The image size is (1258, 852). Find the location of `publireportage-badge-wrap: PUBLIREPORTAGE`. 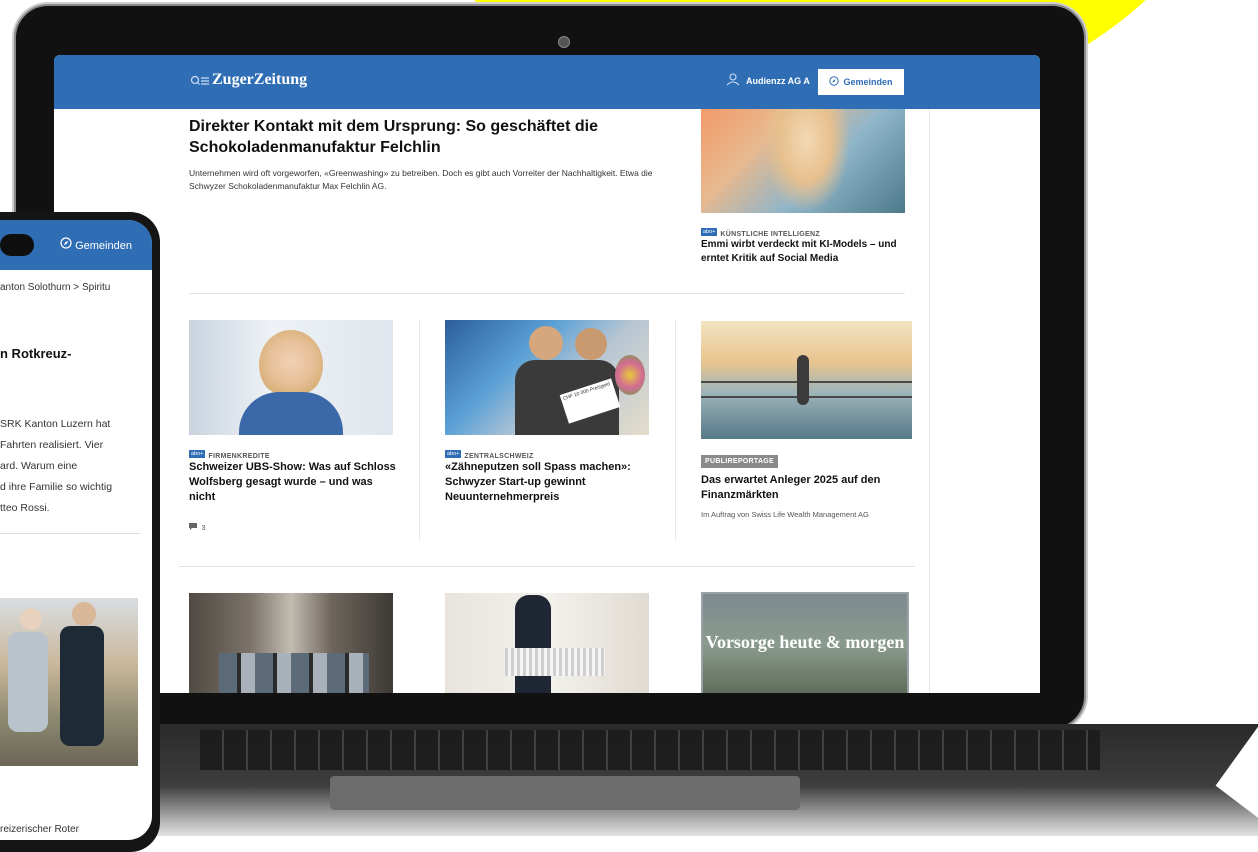

publireportage-badge-wrap: PUBLIREPORTAGE is located at coordinates (740, 459).